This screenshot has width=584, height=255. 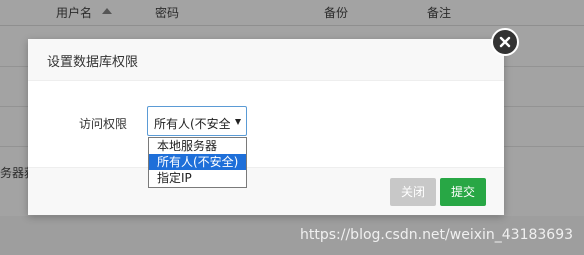 I want to click on column-header-username: 用户名, so click(x=74, y=13).